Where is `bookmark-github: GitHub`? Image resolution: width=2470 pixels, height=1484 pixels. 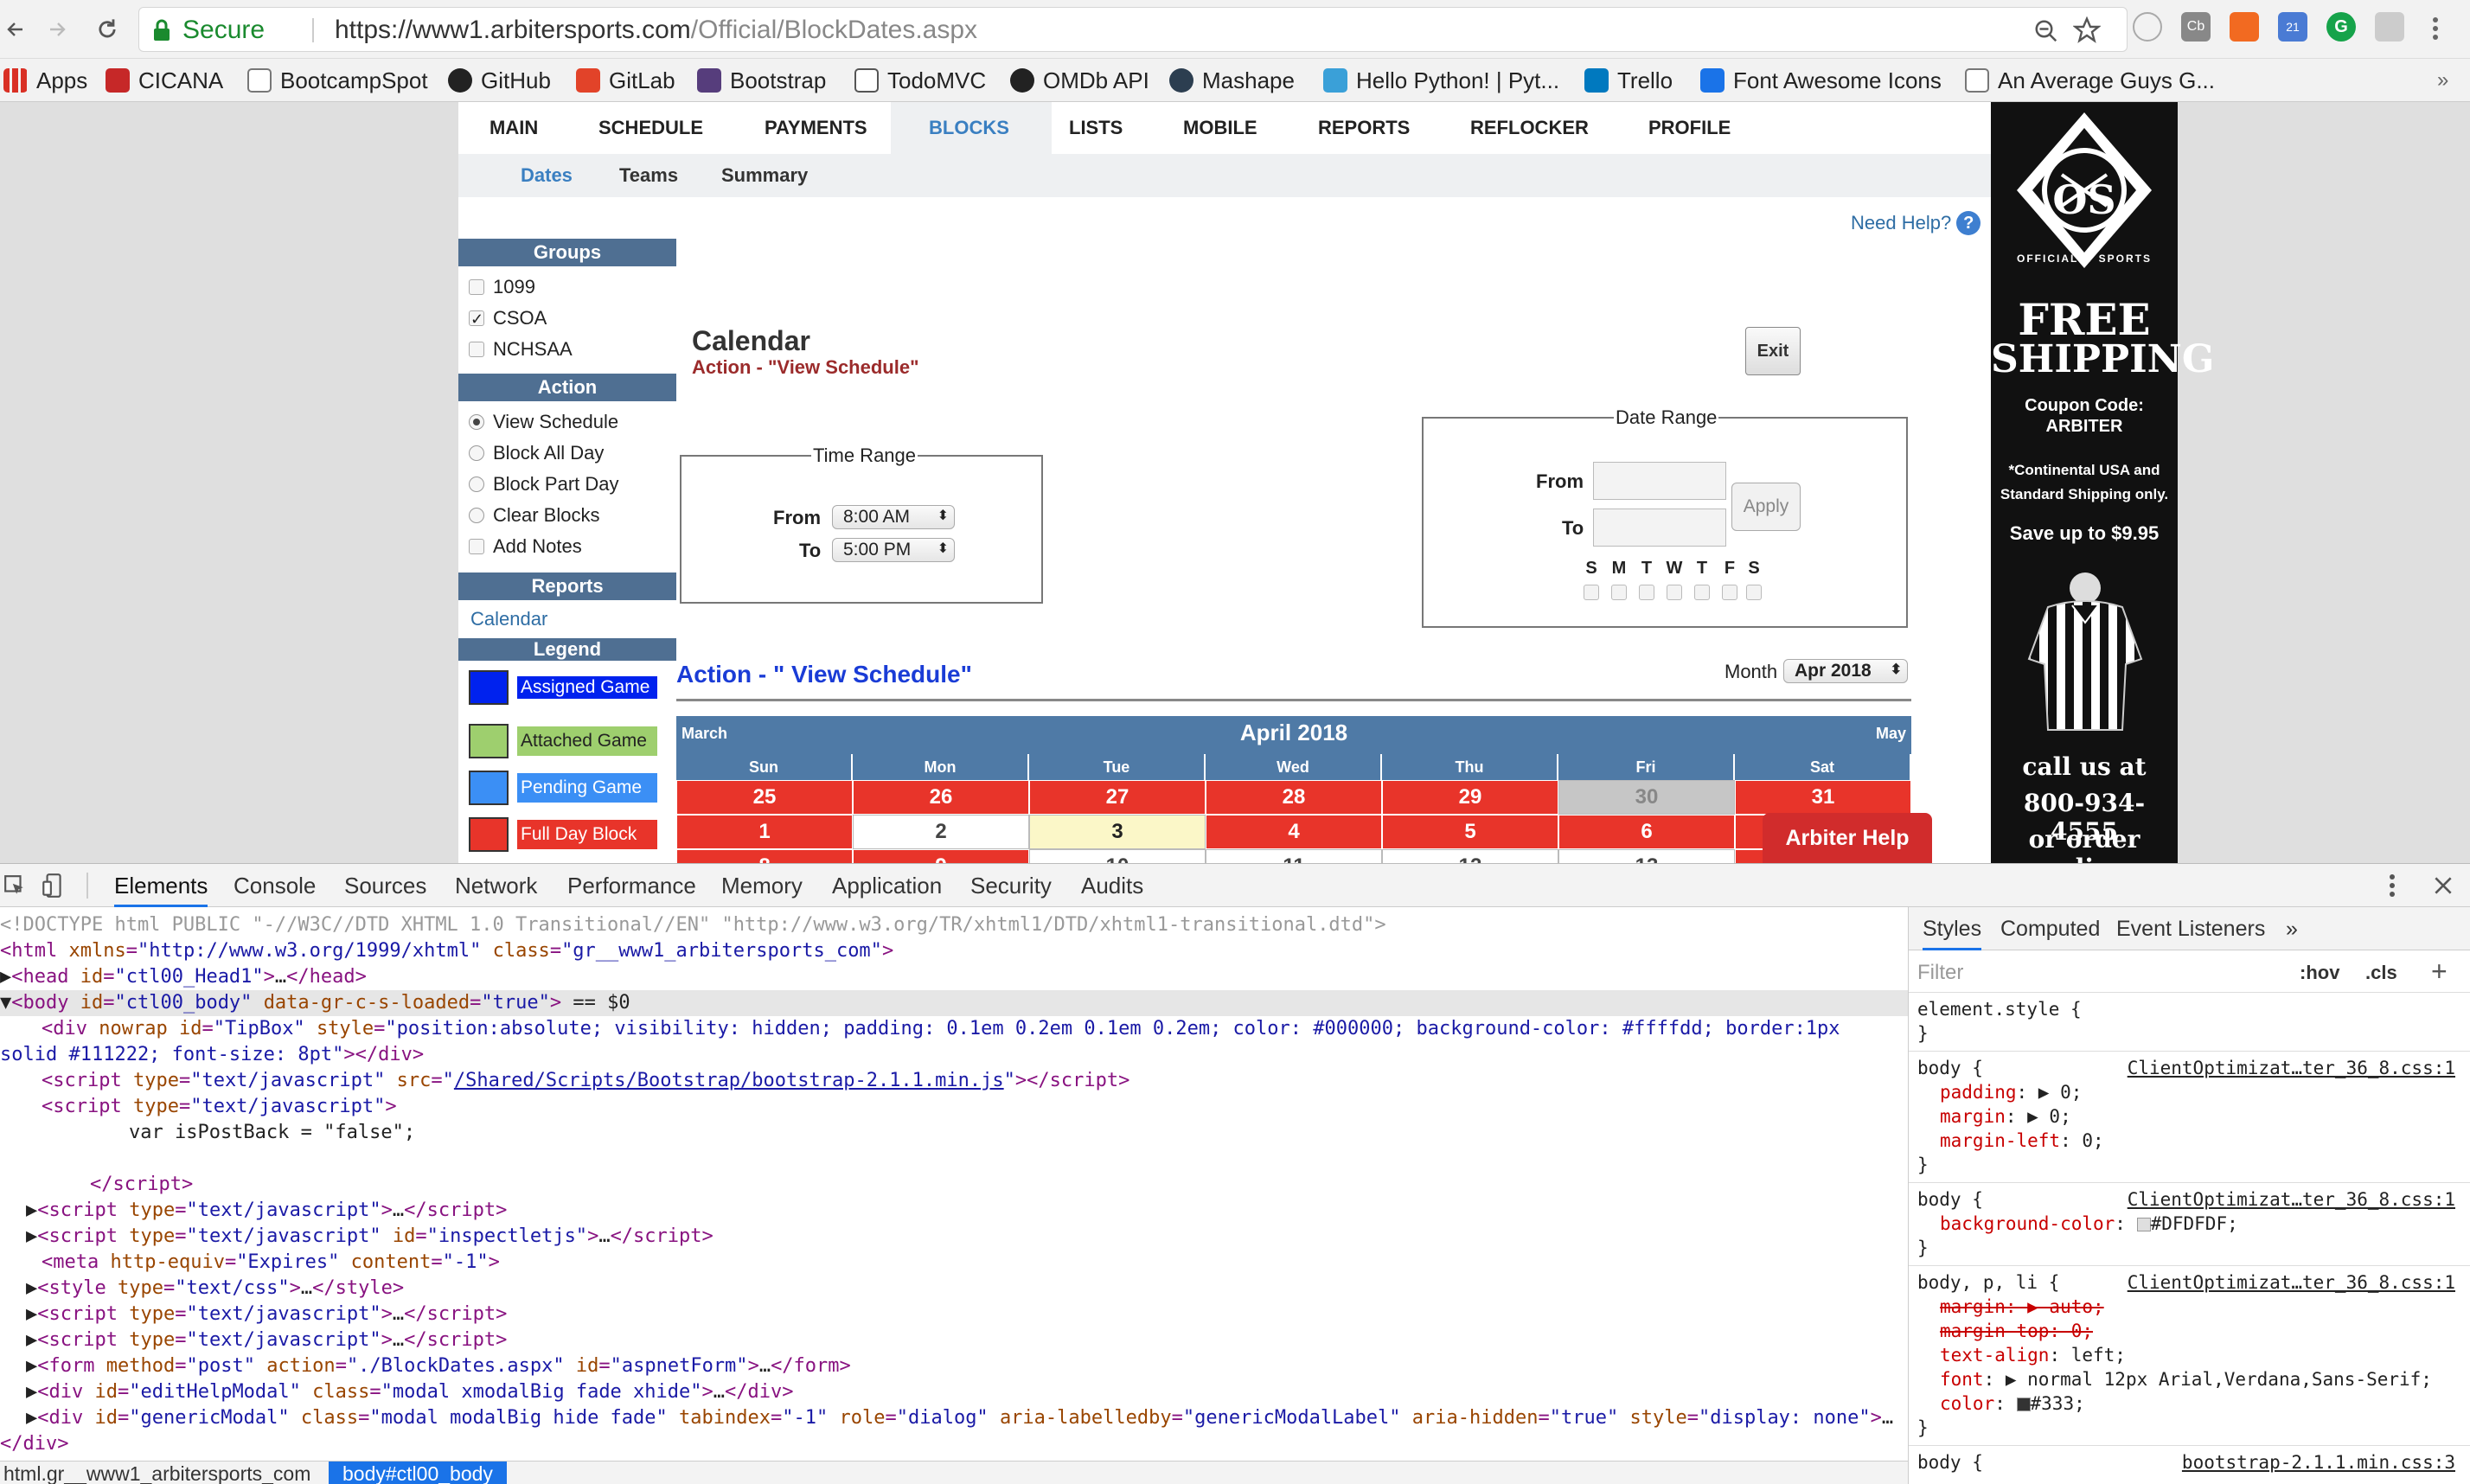
bookmark-github: GitHub is located at coordinates (500, 80).